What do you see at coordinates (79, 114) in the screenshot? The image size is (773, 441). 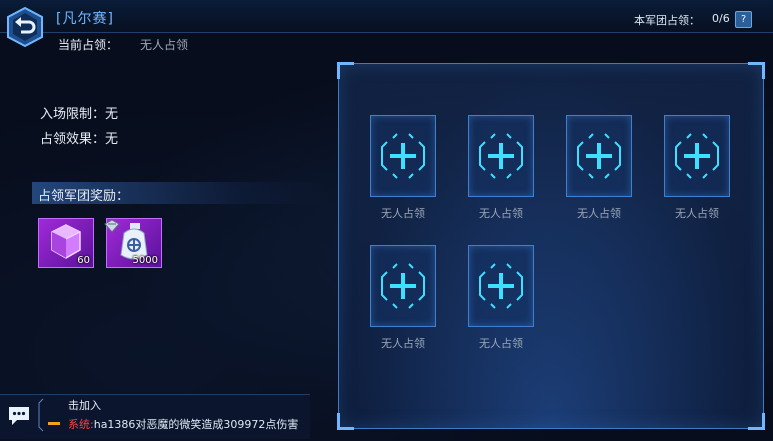 I see `entry-limit-text: 入场限制：无` at bounding box center [79, 114].